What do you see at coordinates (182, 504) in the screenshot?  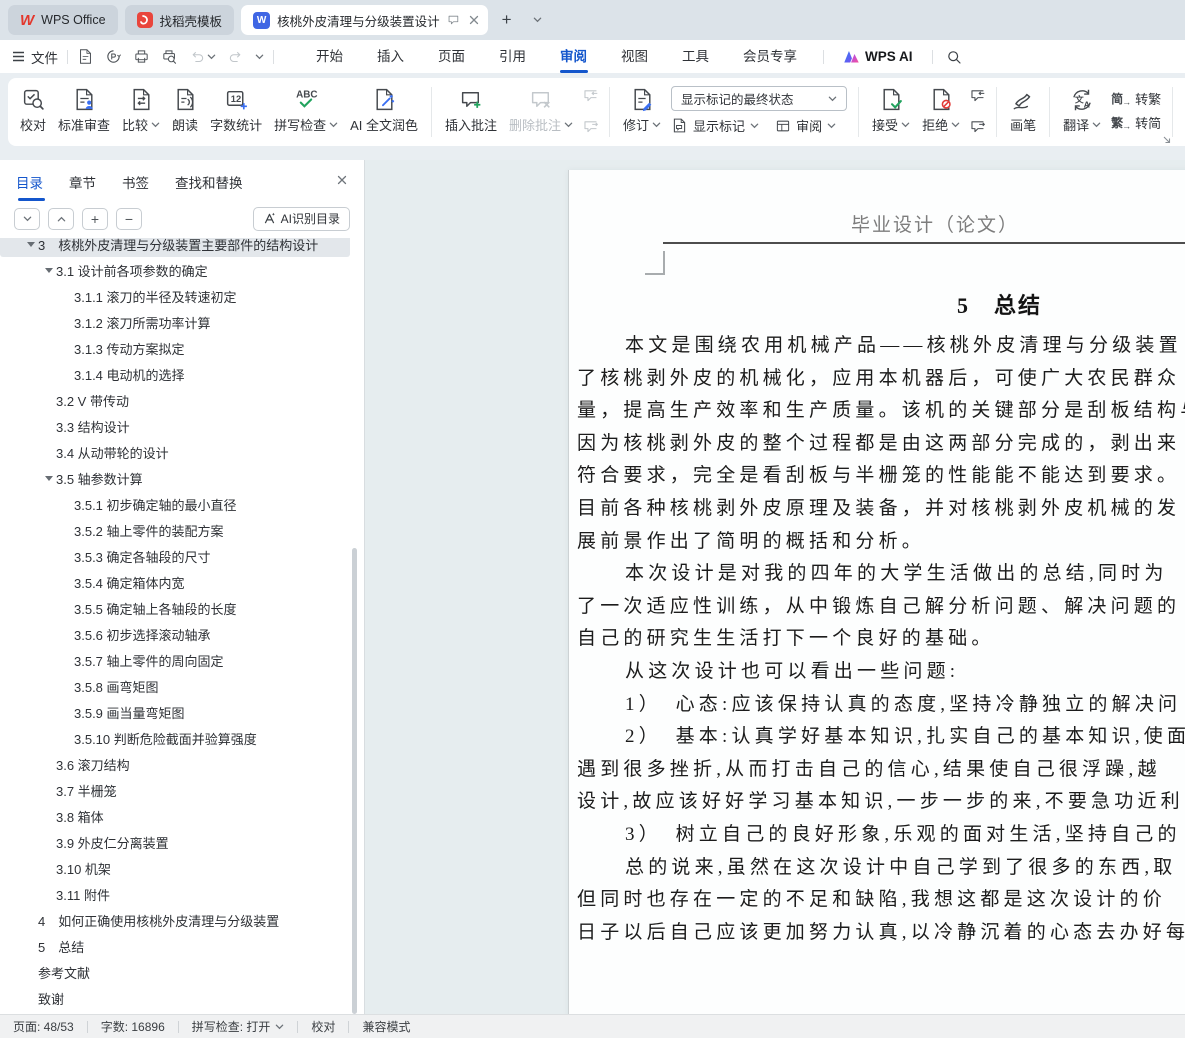 I see `toc-item: 3.5.1 初步确定轴的最小直径` at bounding box center [182, 504].